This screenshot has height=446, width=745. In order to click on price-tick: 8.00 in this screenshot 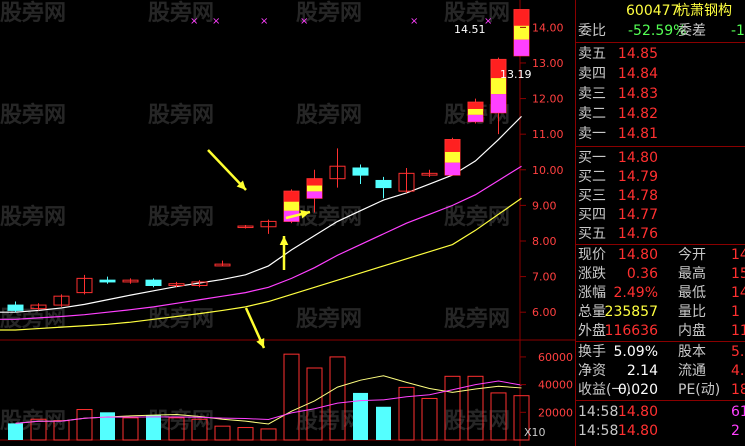, I will do `click(544, 241)`.